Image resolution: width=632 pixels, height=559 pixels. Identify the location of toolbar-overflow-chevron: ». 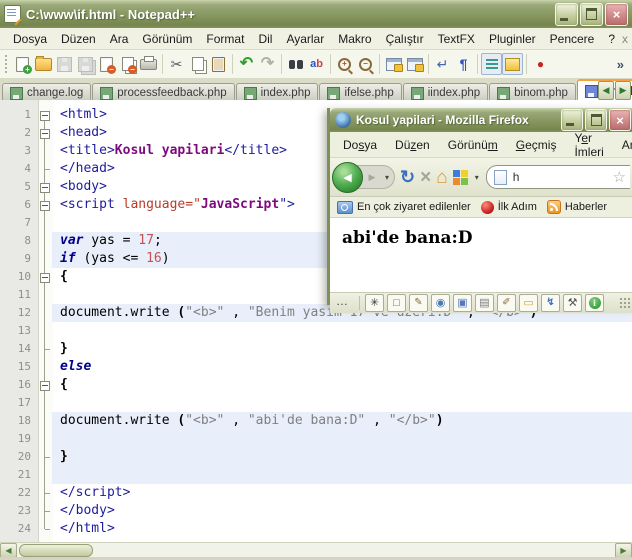
(622, 64).